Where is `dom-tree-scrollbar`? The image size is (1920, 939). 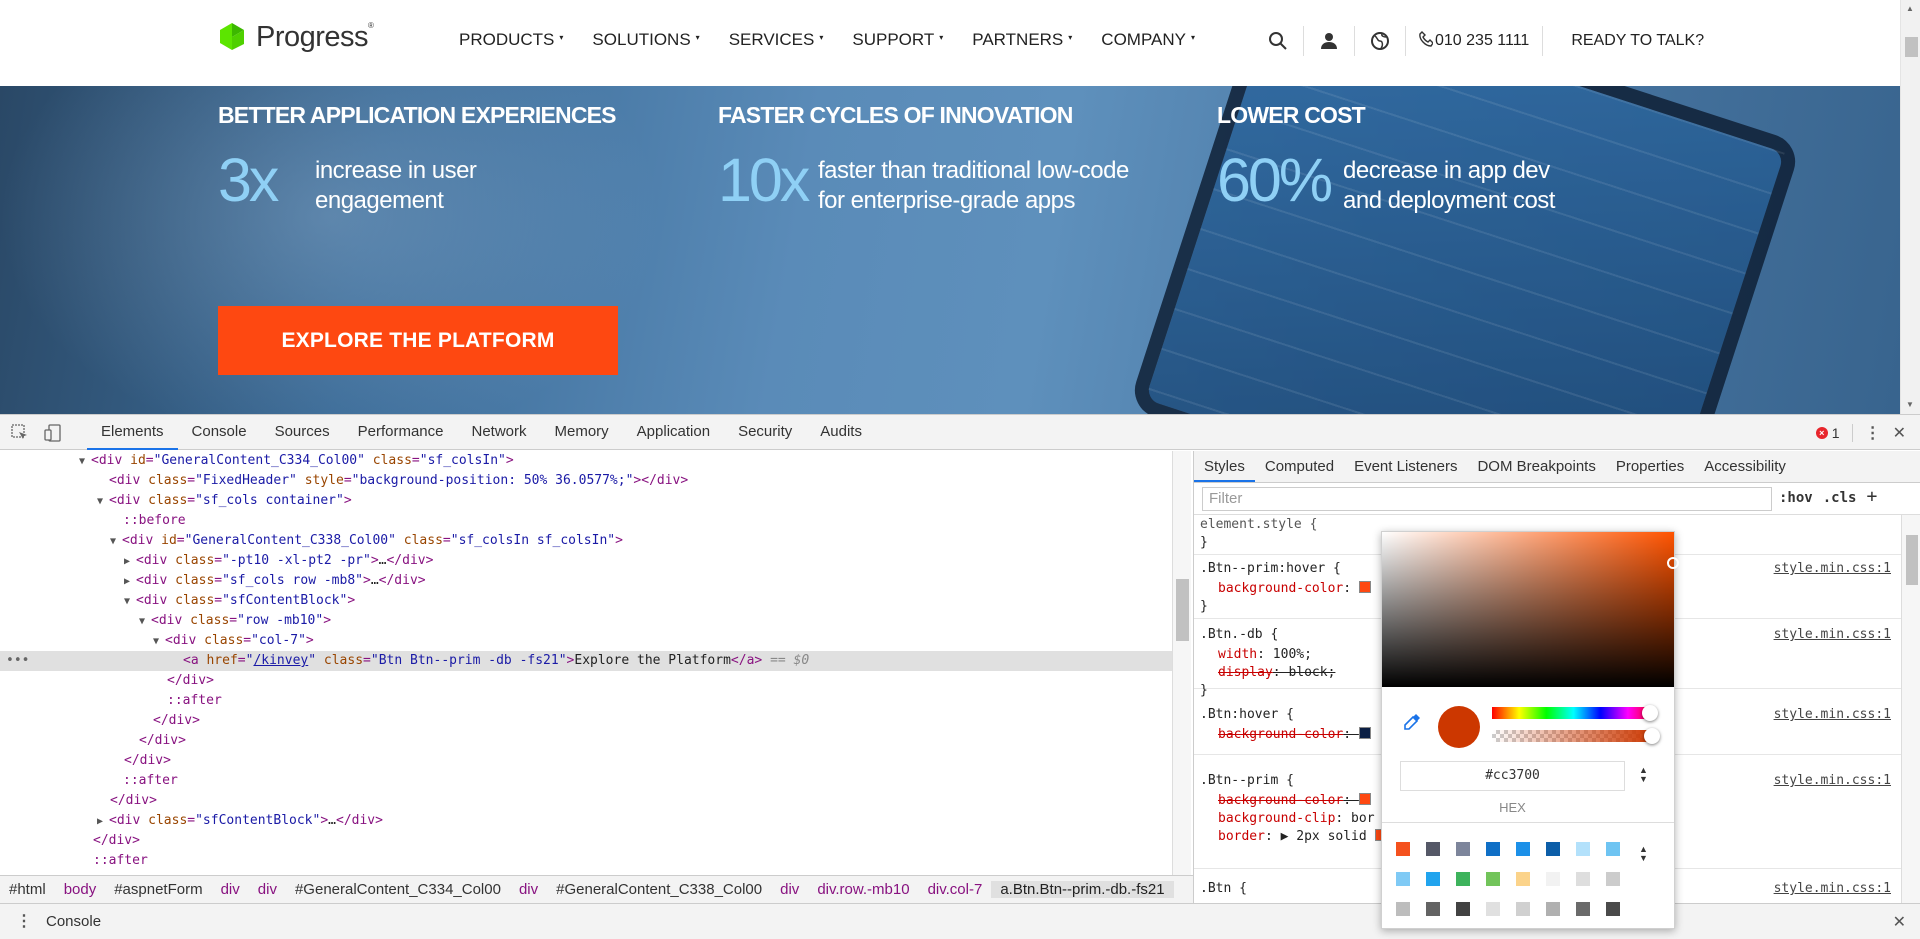 dom-tree-scrollbar is located at coordinates (1181, 663).